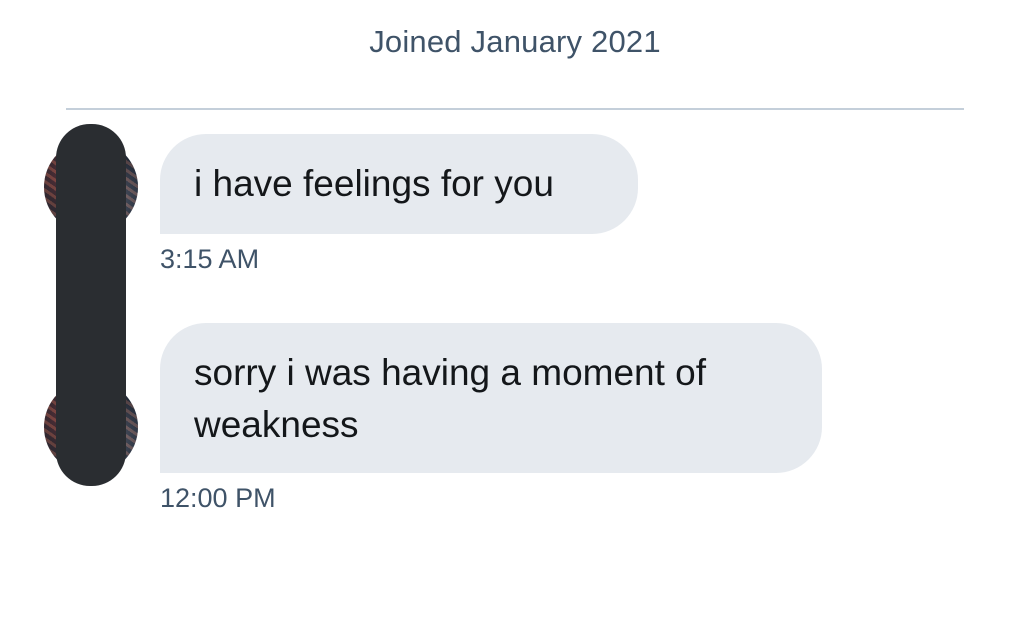 This screenshot has height=643, width=1030. I want to click on message-bubble: i have feelings for you, so click(399, 184).